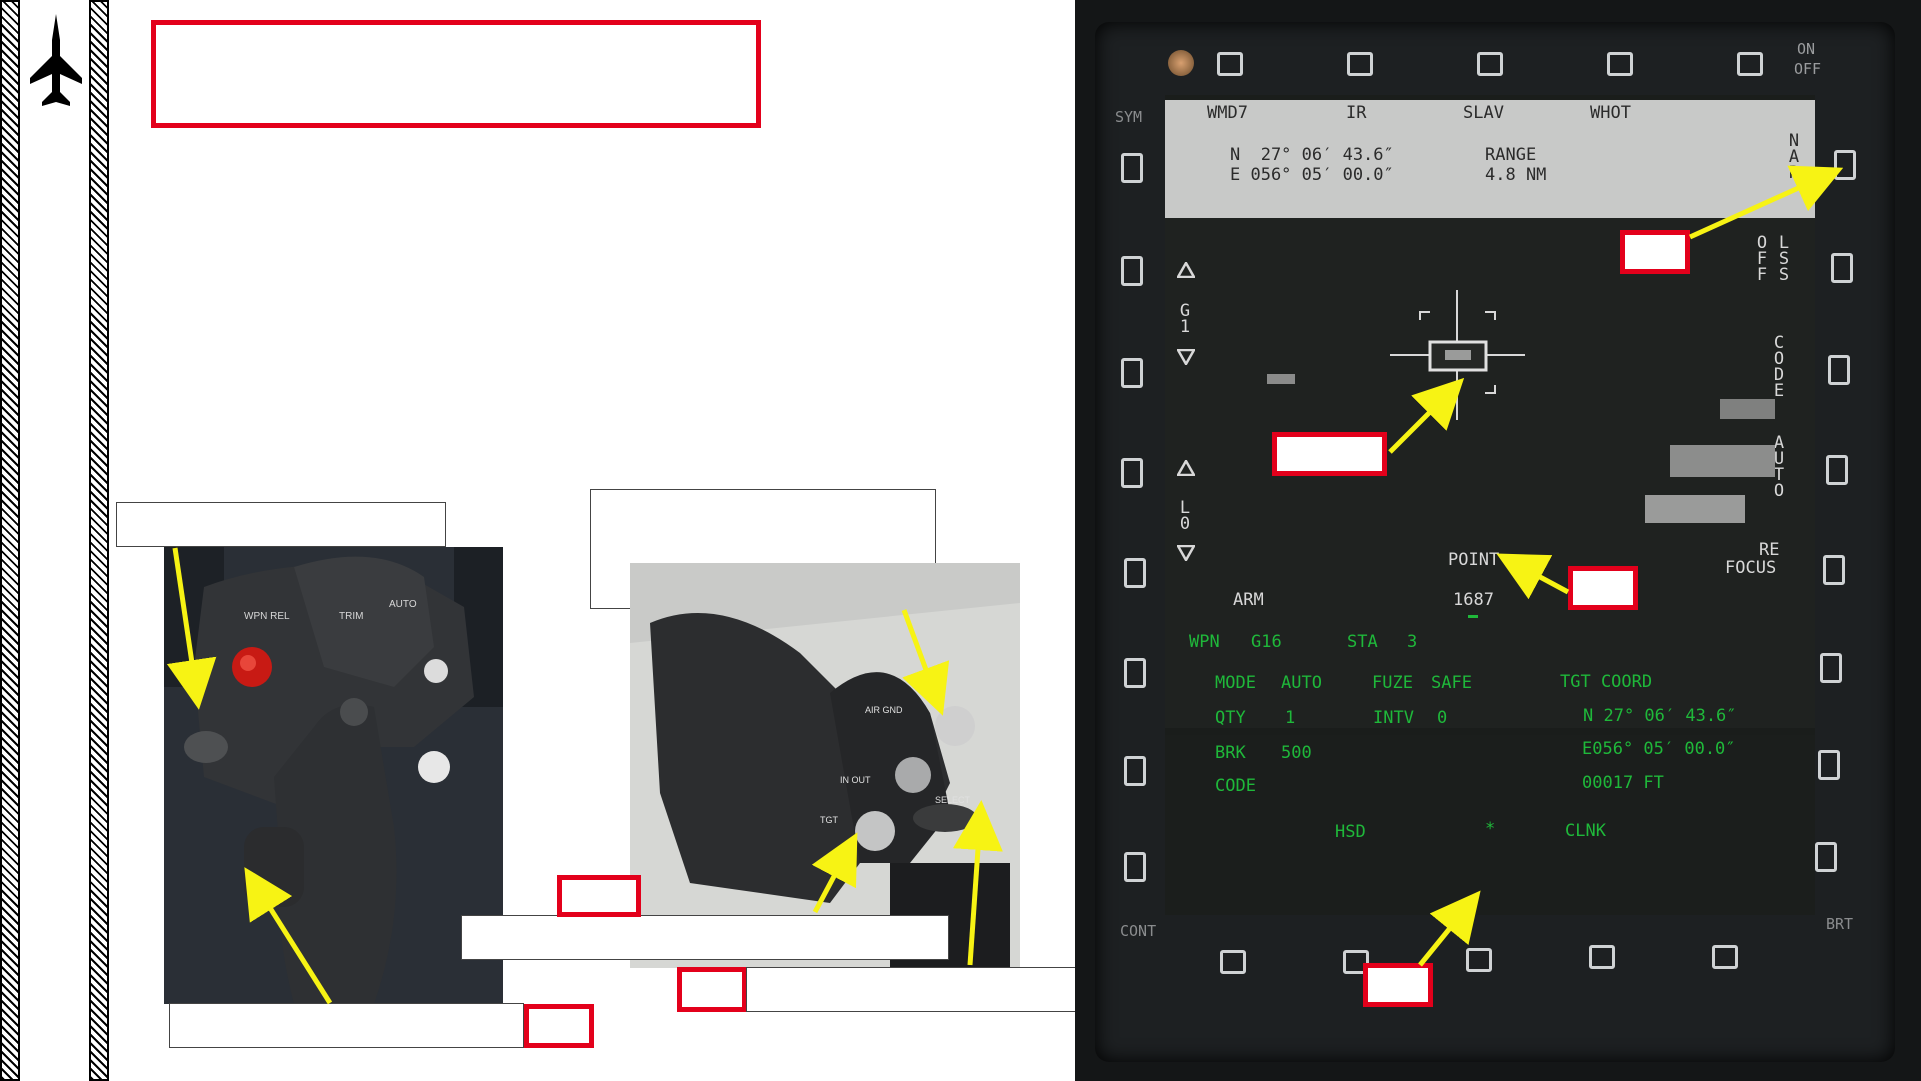  What do you see at coordinates (1356, 113) in the screenshot?
I see `ir-label: IR` at bounding box center [1356, 113].